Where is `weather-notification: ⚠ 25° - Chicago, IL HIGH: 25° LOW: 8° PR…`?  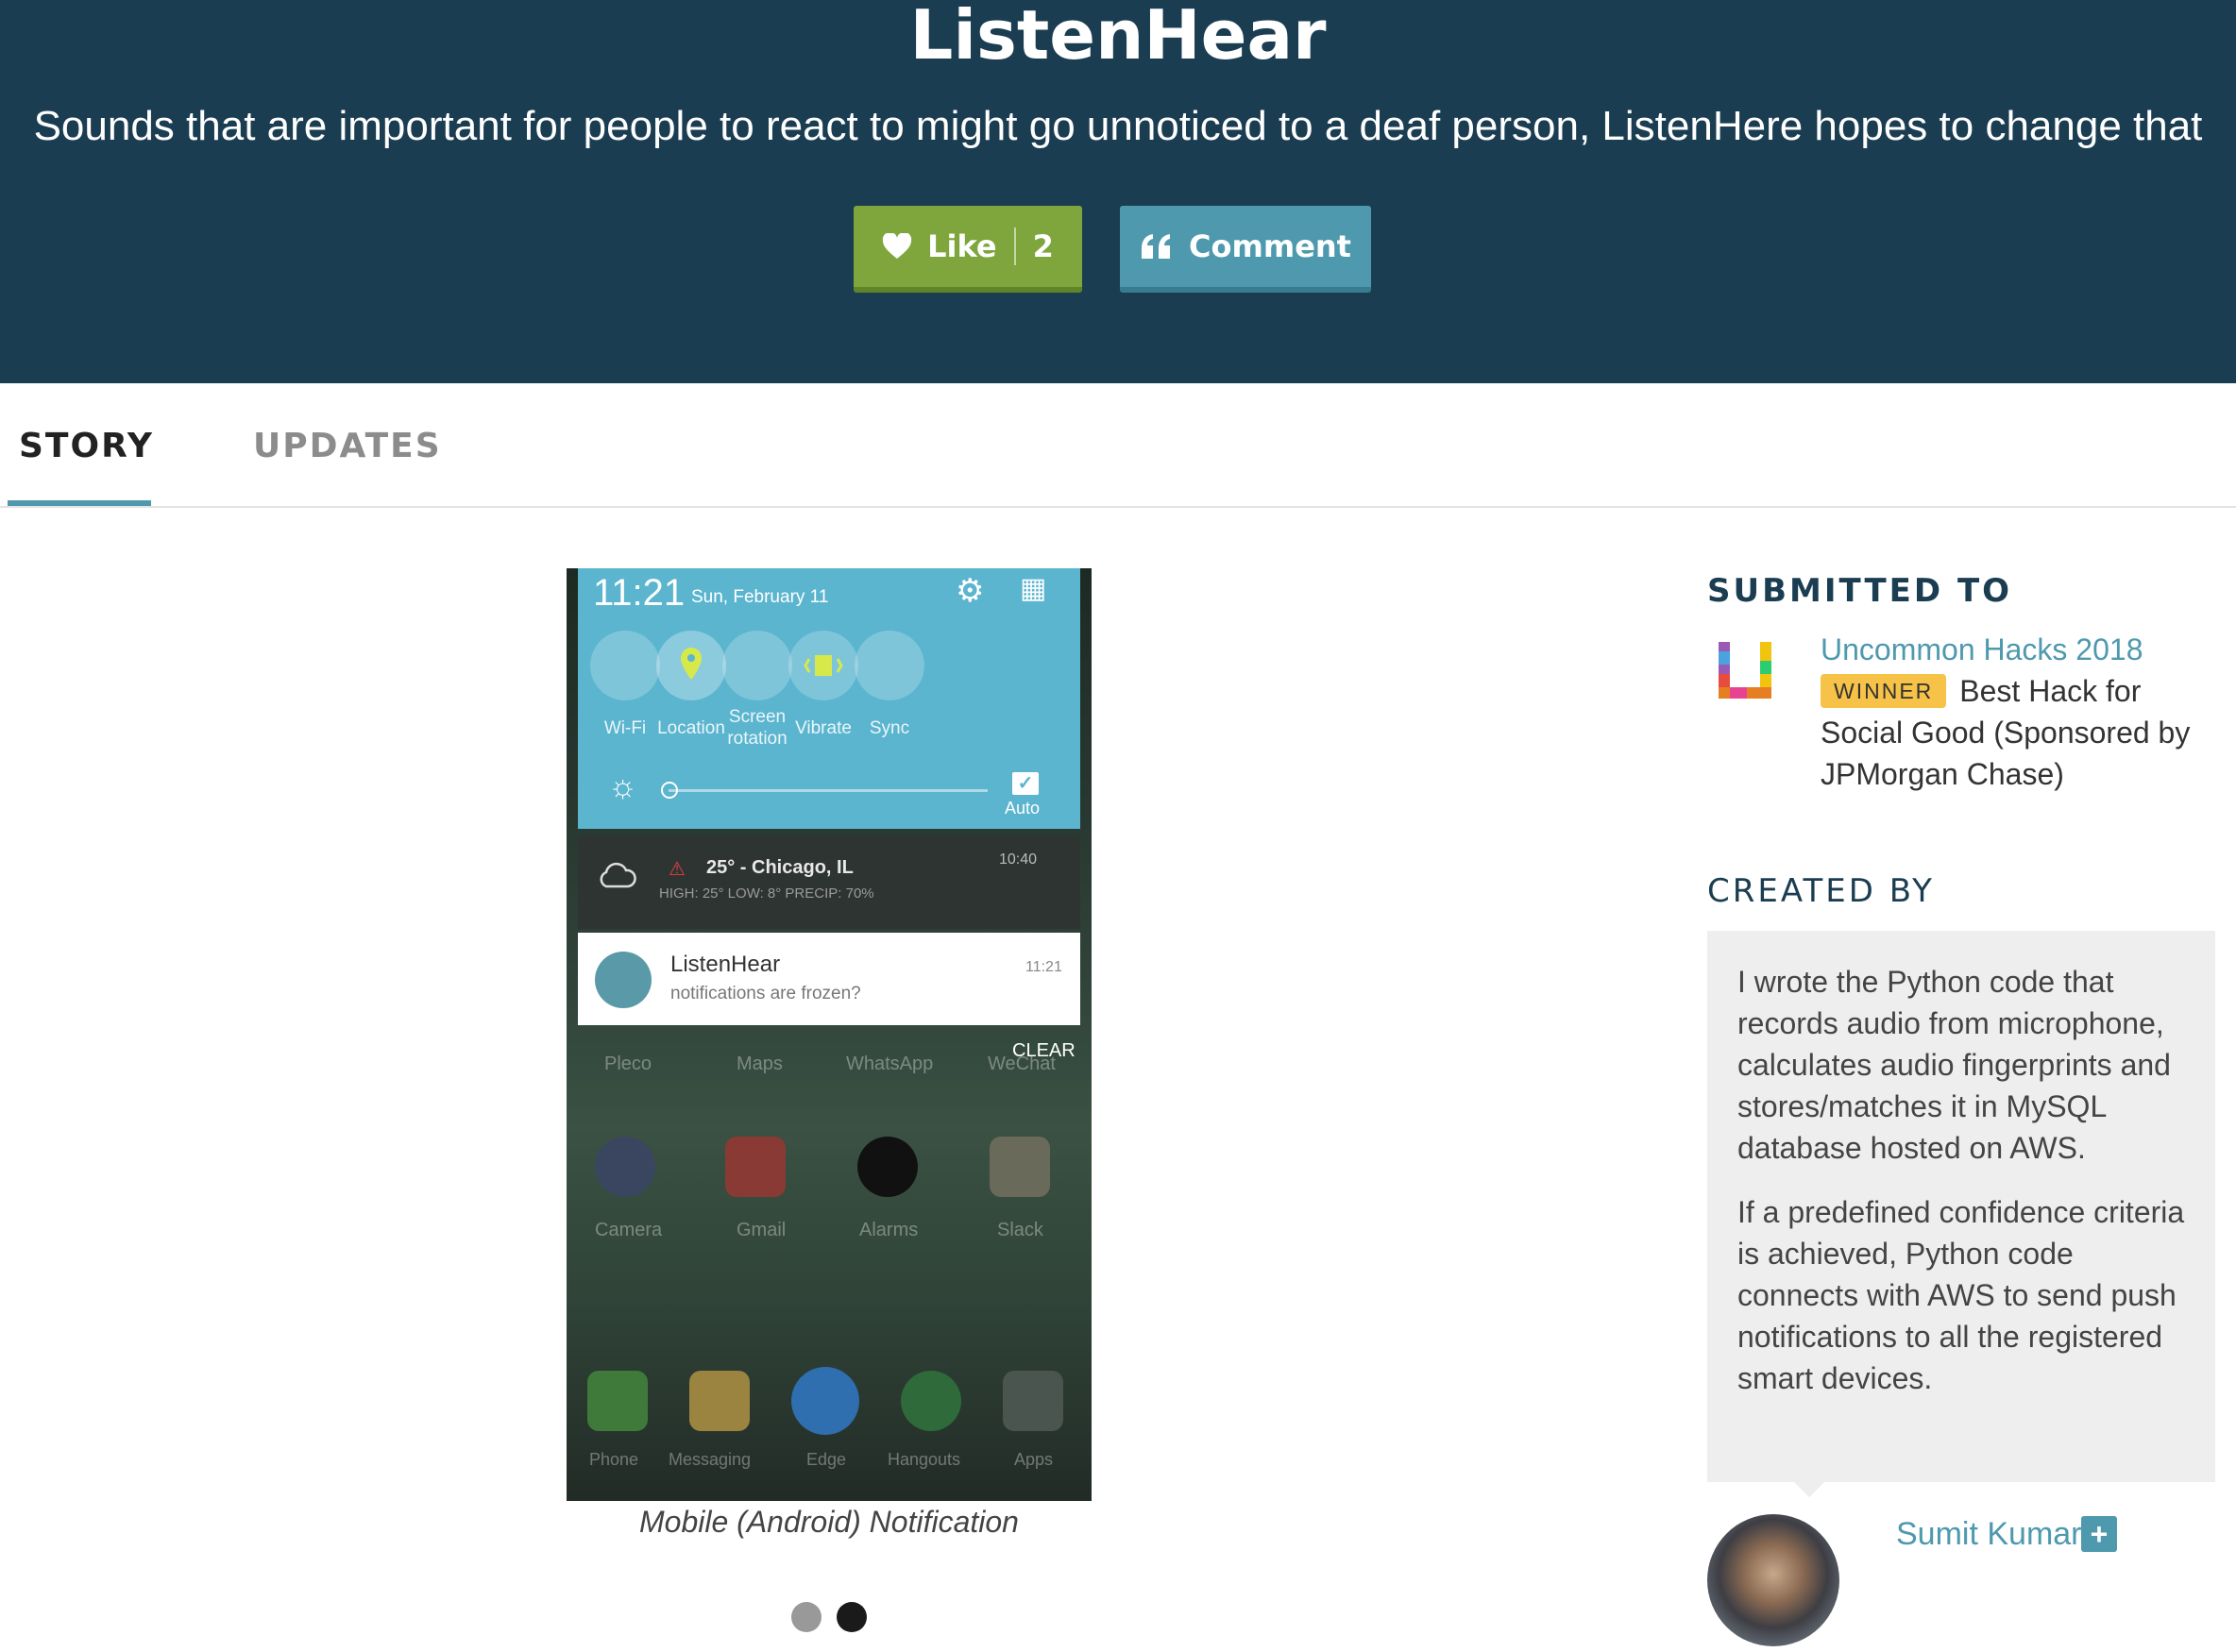 weather-notification: ⚠ 25° - Chicago, IL HIGH: 25° LOW: 8° PR… is located at coordinates (829, 882).